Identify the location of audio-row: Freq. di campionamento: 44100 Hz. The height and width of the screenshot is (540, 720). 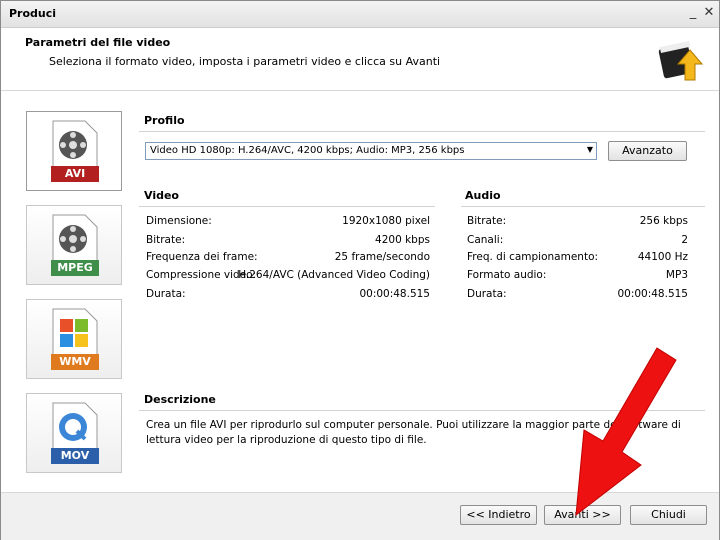
(577, 259).